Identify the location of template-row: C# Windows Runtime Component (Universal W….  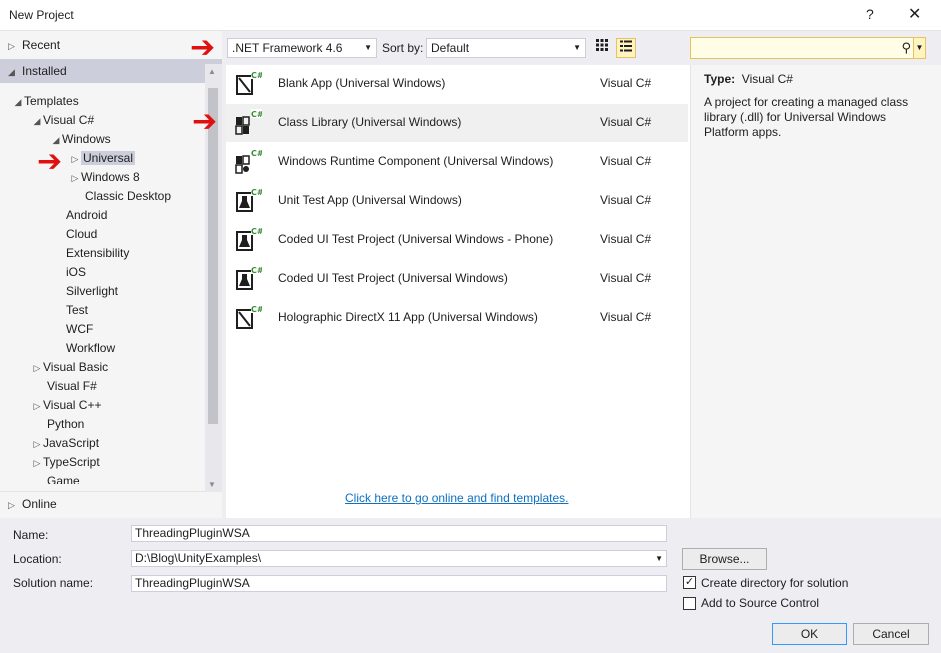
(457, 162).